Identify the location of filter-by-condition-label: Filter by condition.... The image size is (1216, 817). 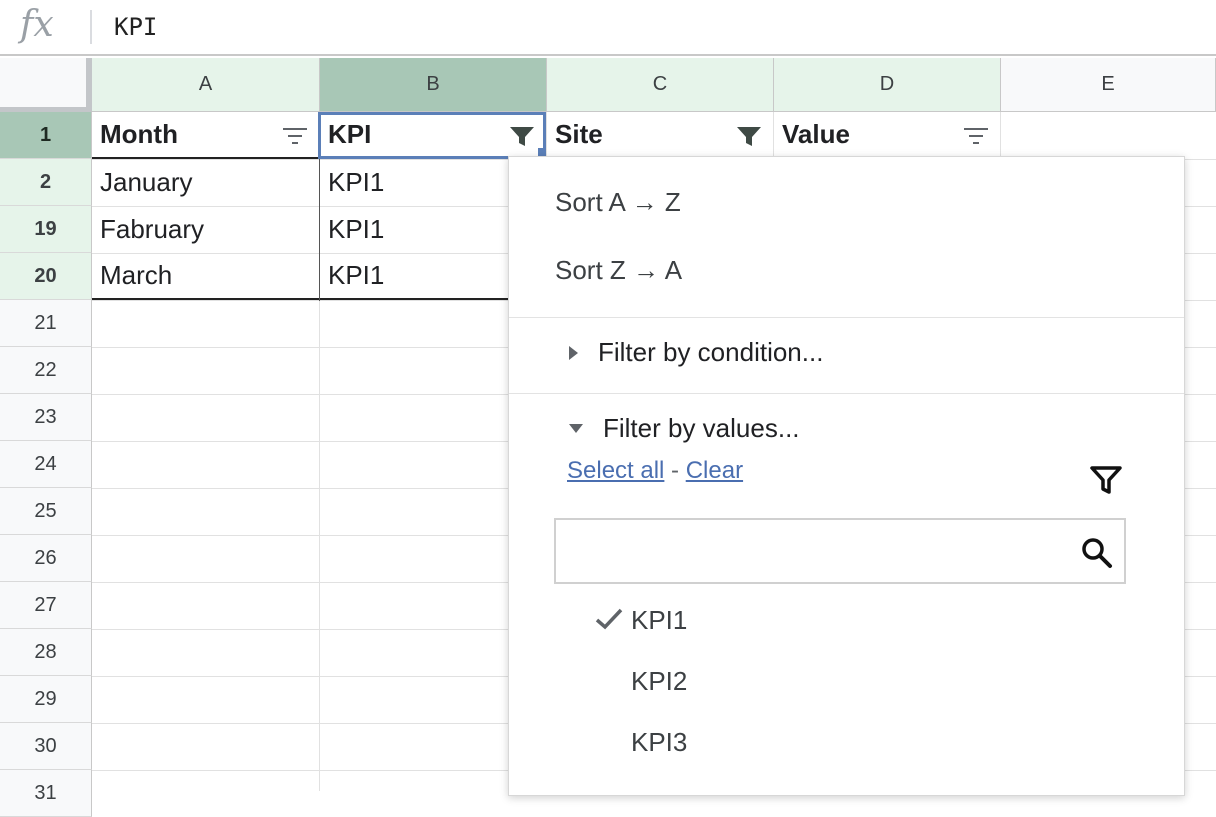
(711, 352).